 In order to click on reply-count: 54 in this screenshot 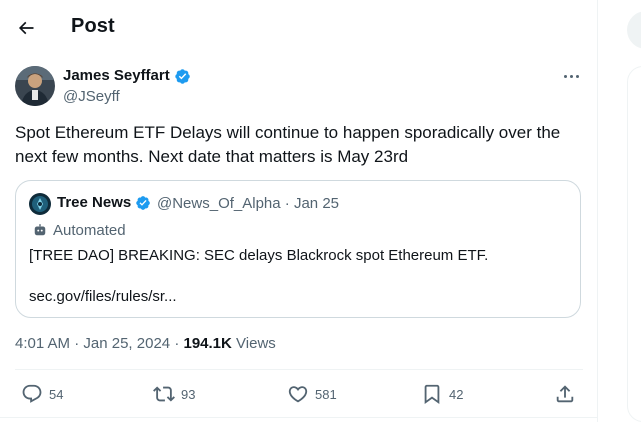, I will do `click(56, 394)`.